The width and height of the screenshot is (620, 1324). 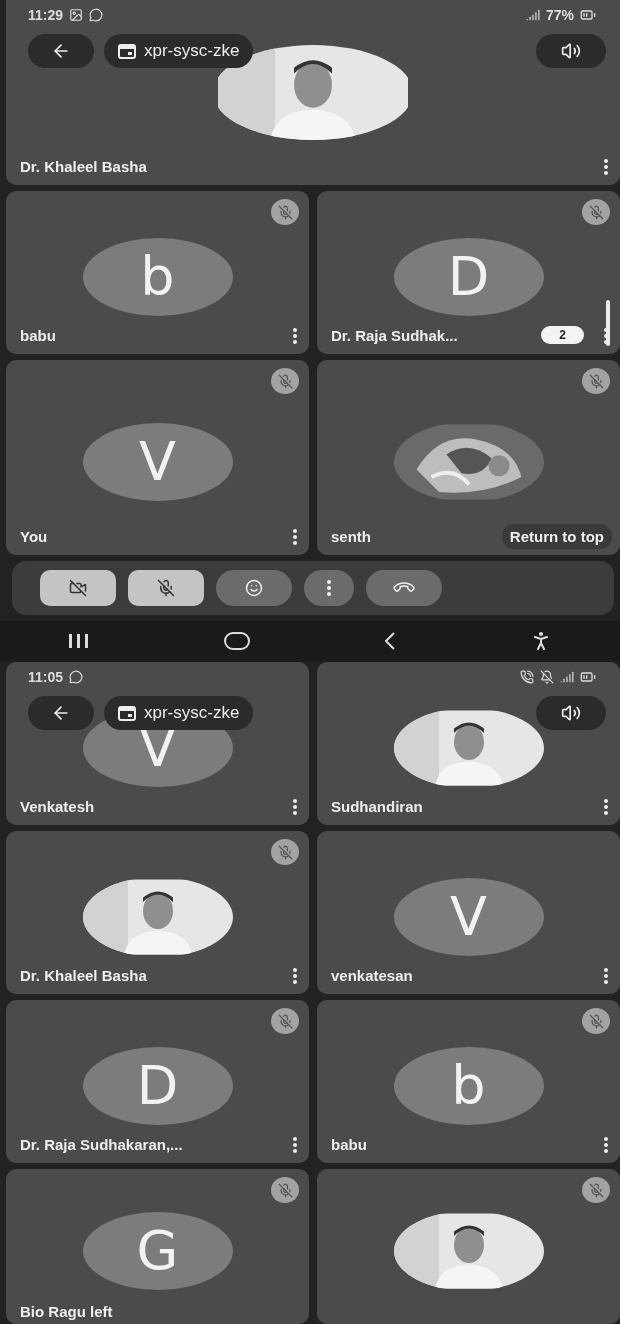 I want to click on more-button, so click(x=329, y=588).